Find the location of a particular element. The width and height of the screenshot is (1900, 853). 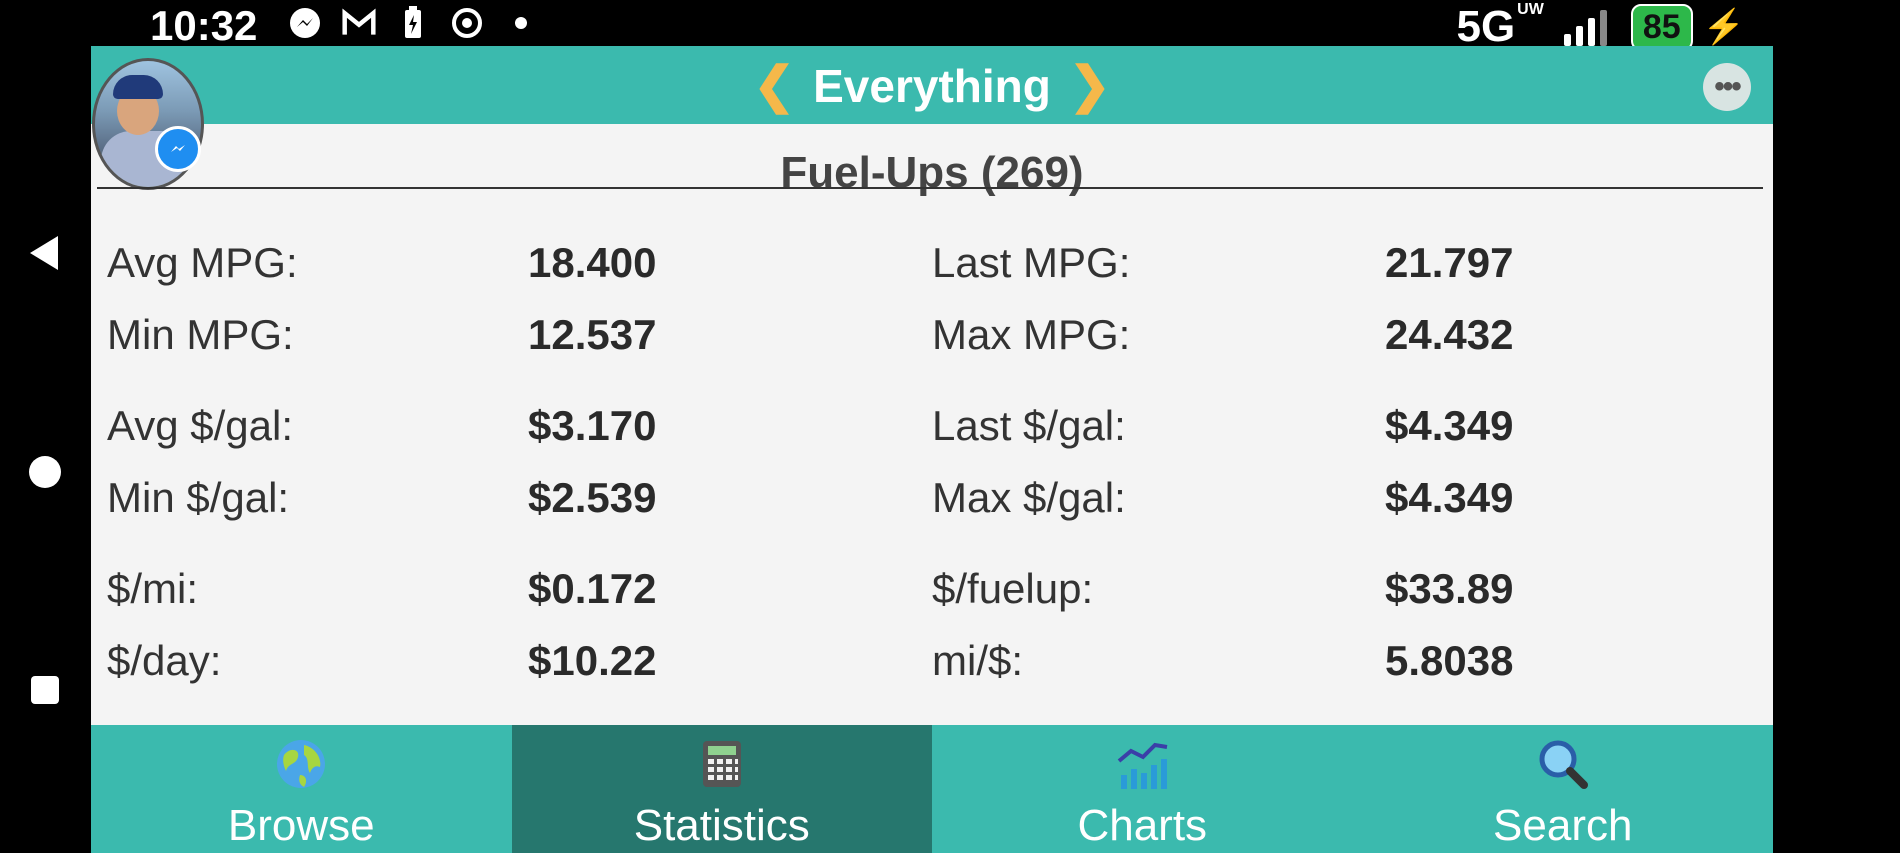

tab-browse: Browse is located at coordinates (301, 789).